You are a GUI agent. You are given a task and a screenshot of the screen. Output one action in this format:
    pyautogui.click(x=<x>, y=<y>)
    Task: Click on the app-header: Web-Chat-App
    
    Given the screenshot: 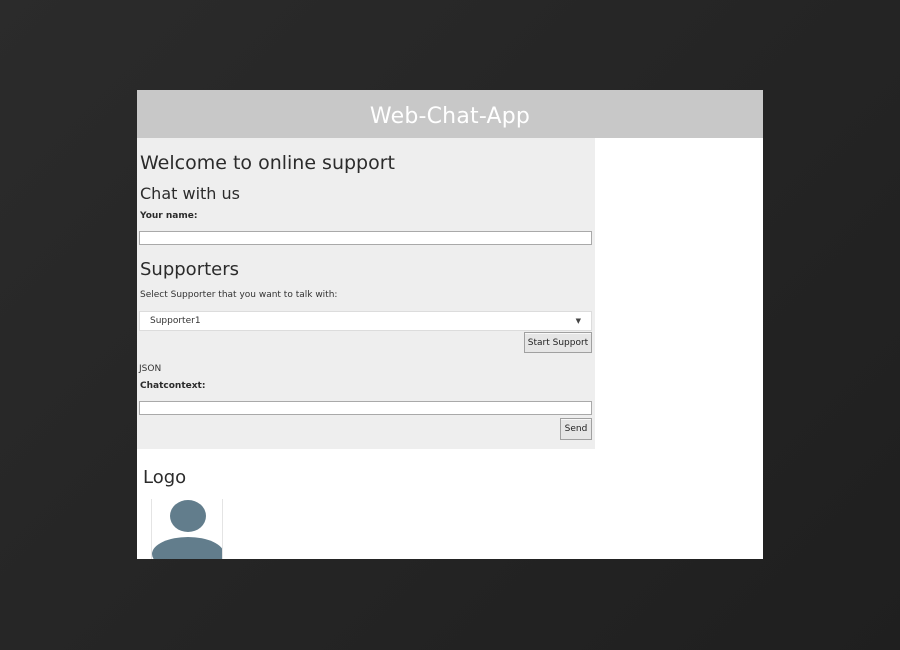 What is the action you would take?
    pyautogui.click(x=450, y=114)
    